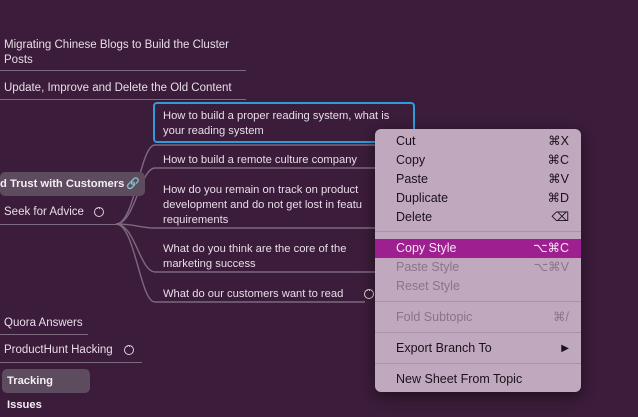  I want to click on menu-item-label: Delete, so click(414, 217).